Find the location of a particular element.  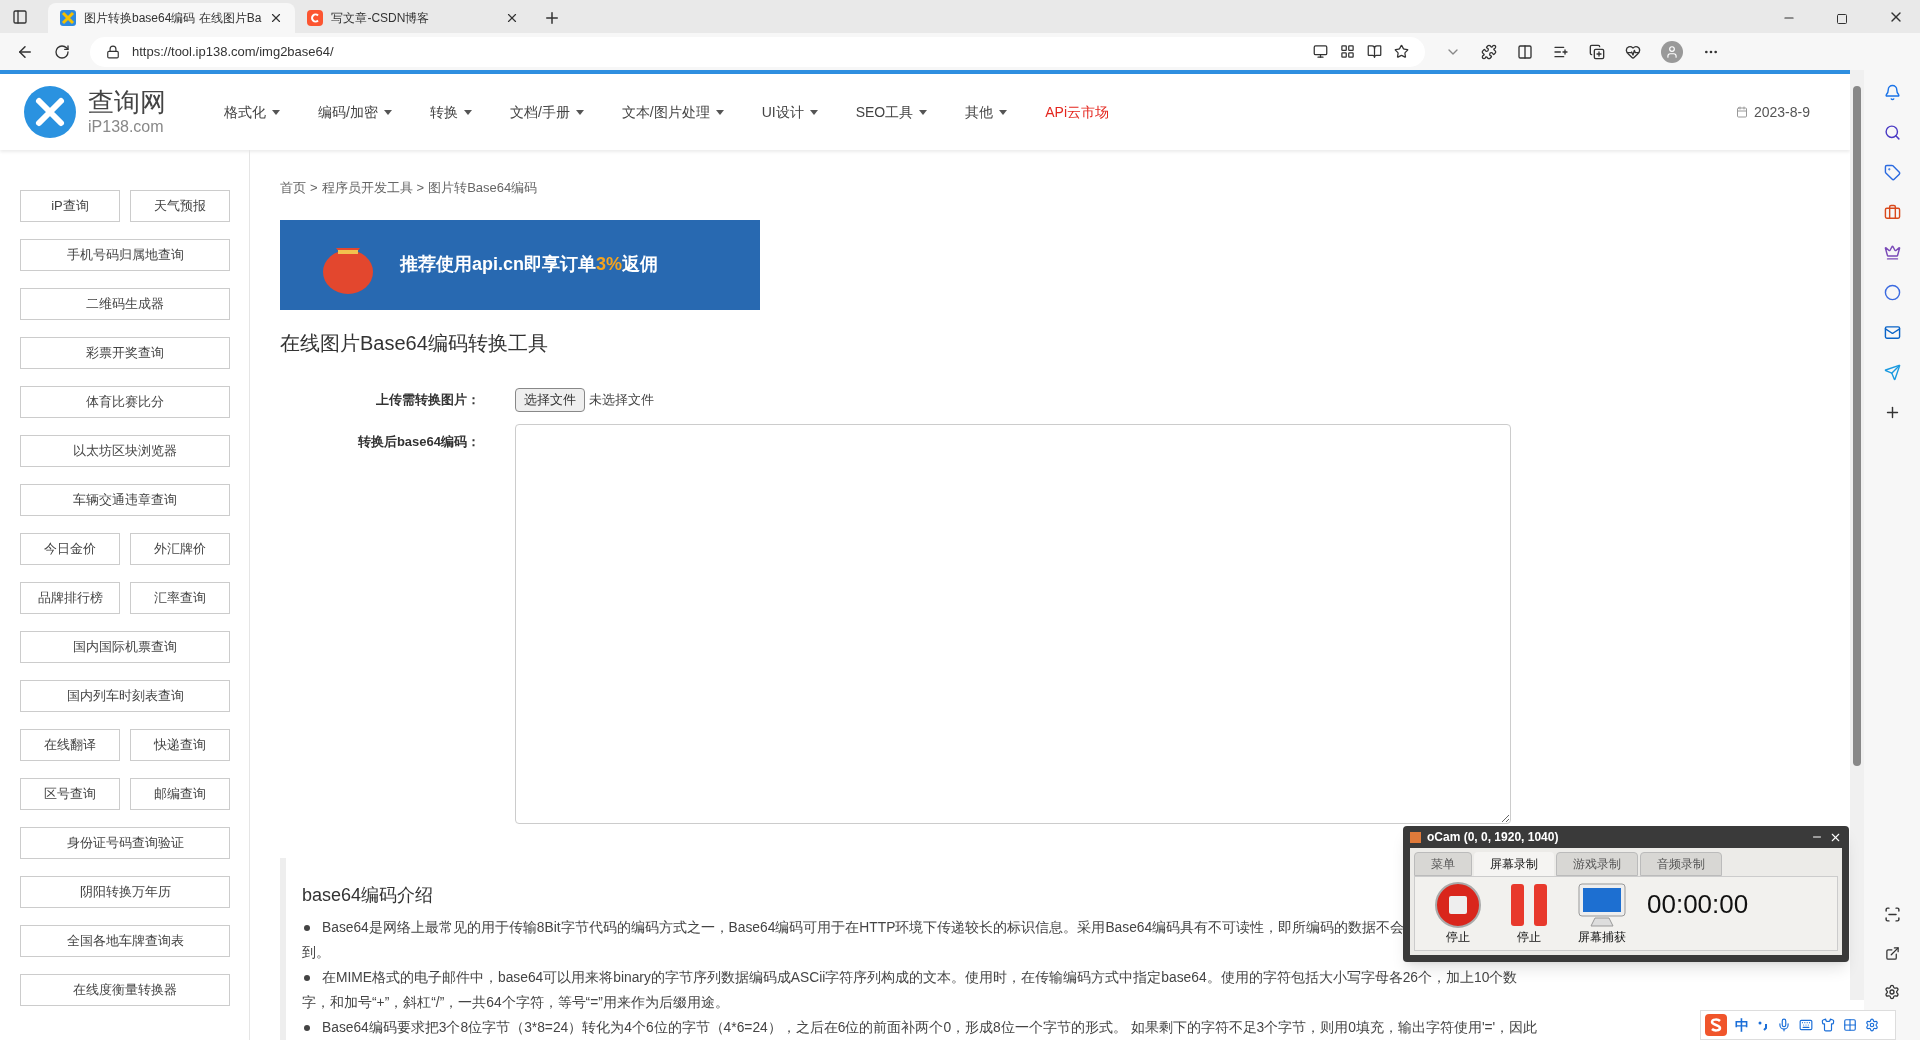

no-file-text: 未选择文件 is located at coordinates (621, 399).